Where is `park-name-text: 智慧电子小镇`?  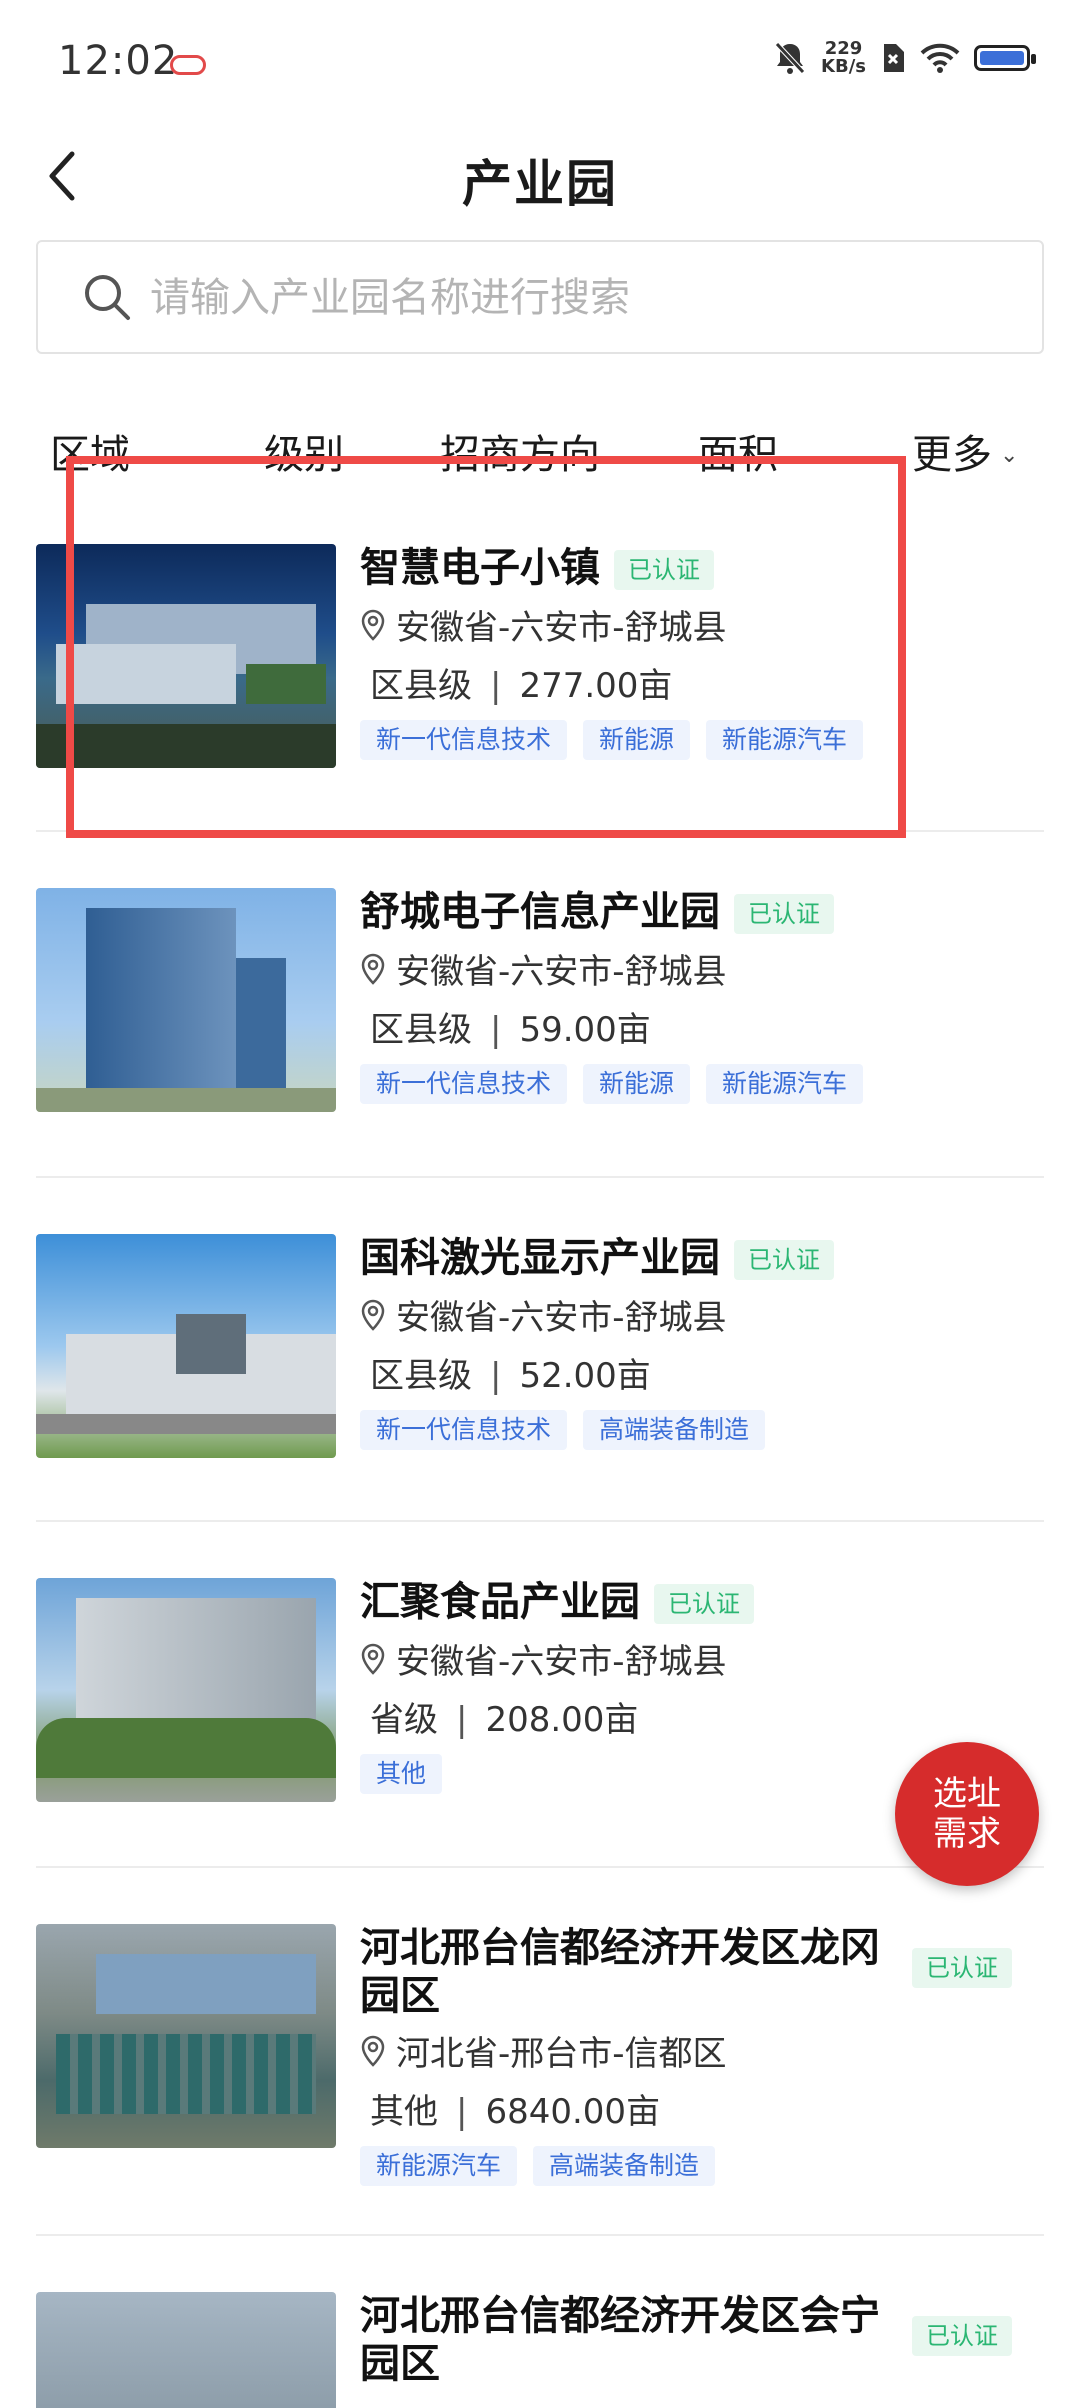
park-name-text: 智慧电子小镇 is located at coordinates (480, 568).